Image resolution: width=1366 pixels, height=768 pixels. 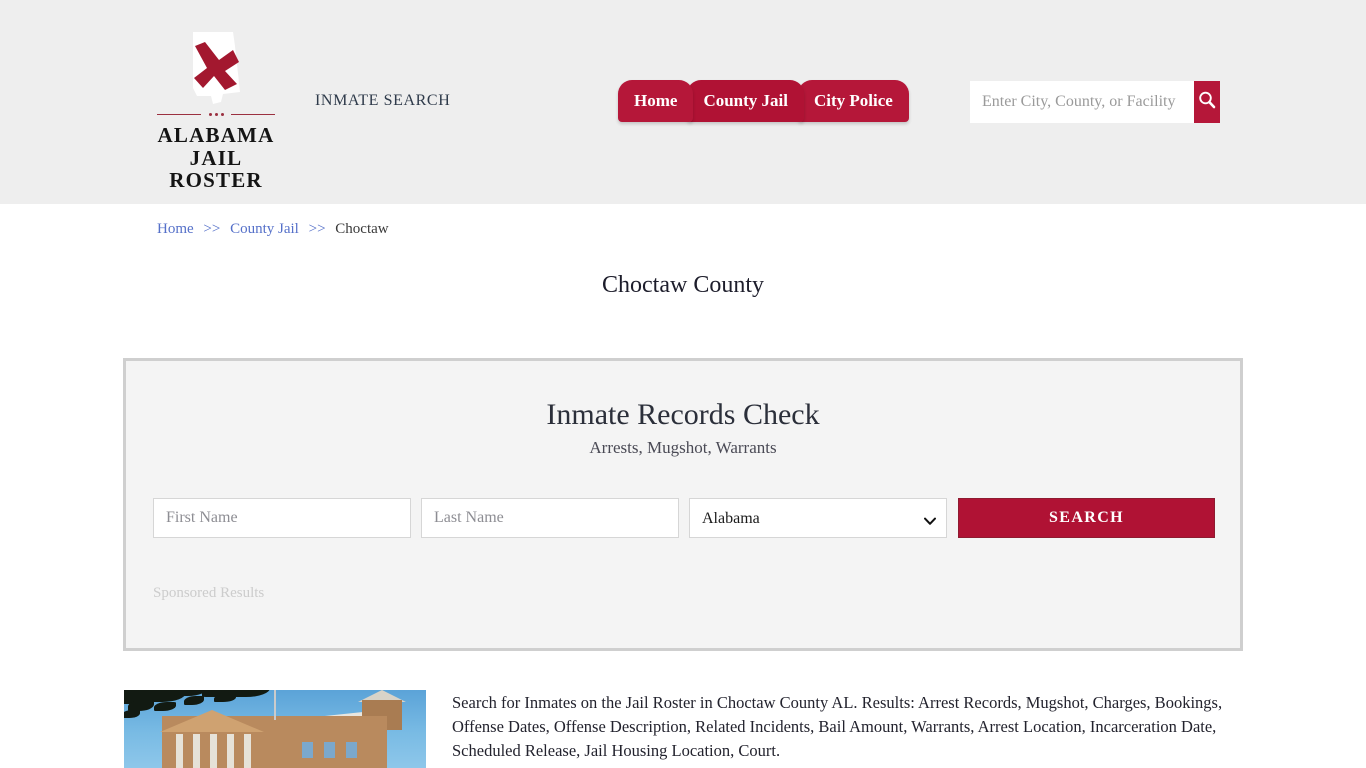 I want to click on site-logo: ALABAMA JAIL ROSTER, so click(x=216, y=111).